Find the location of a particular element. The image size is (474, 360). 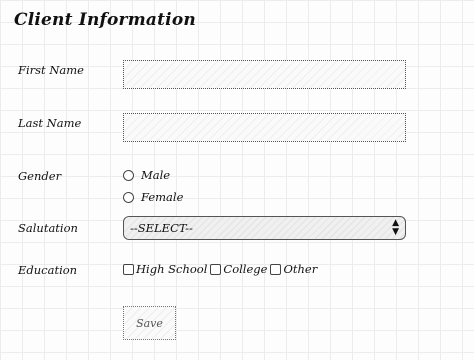

form-title: Client Information is located at coordinates (105, 20).